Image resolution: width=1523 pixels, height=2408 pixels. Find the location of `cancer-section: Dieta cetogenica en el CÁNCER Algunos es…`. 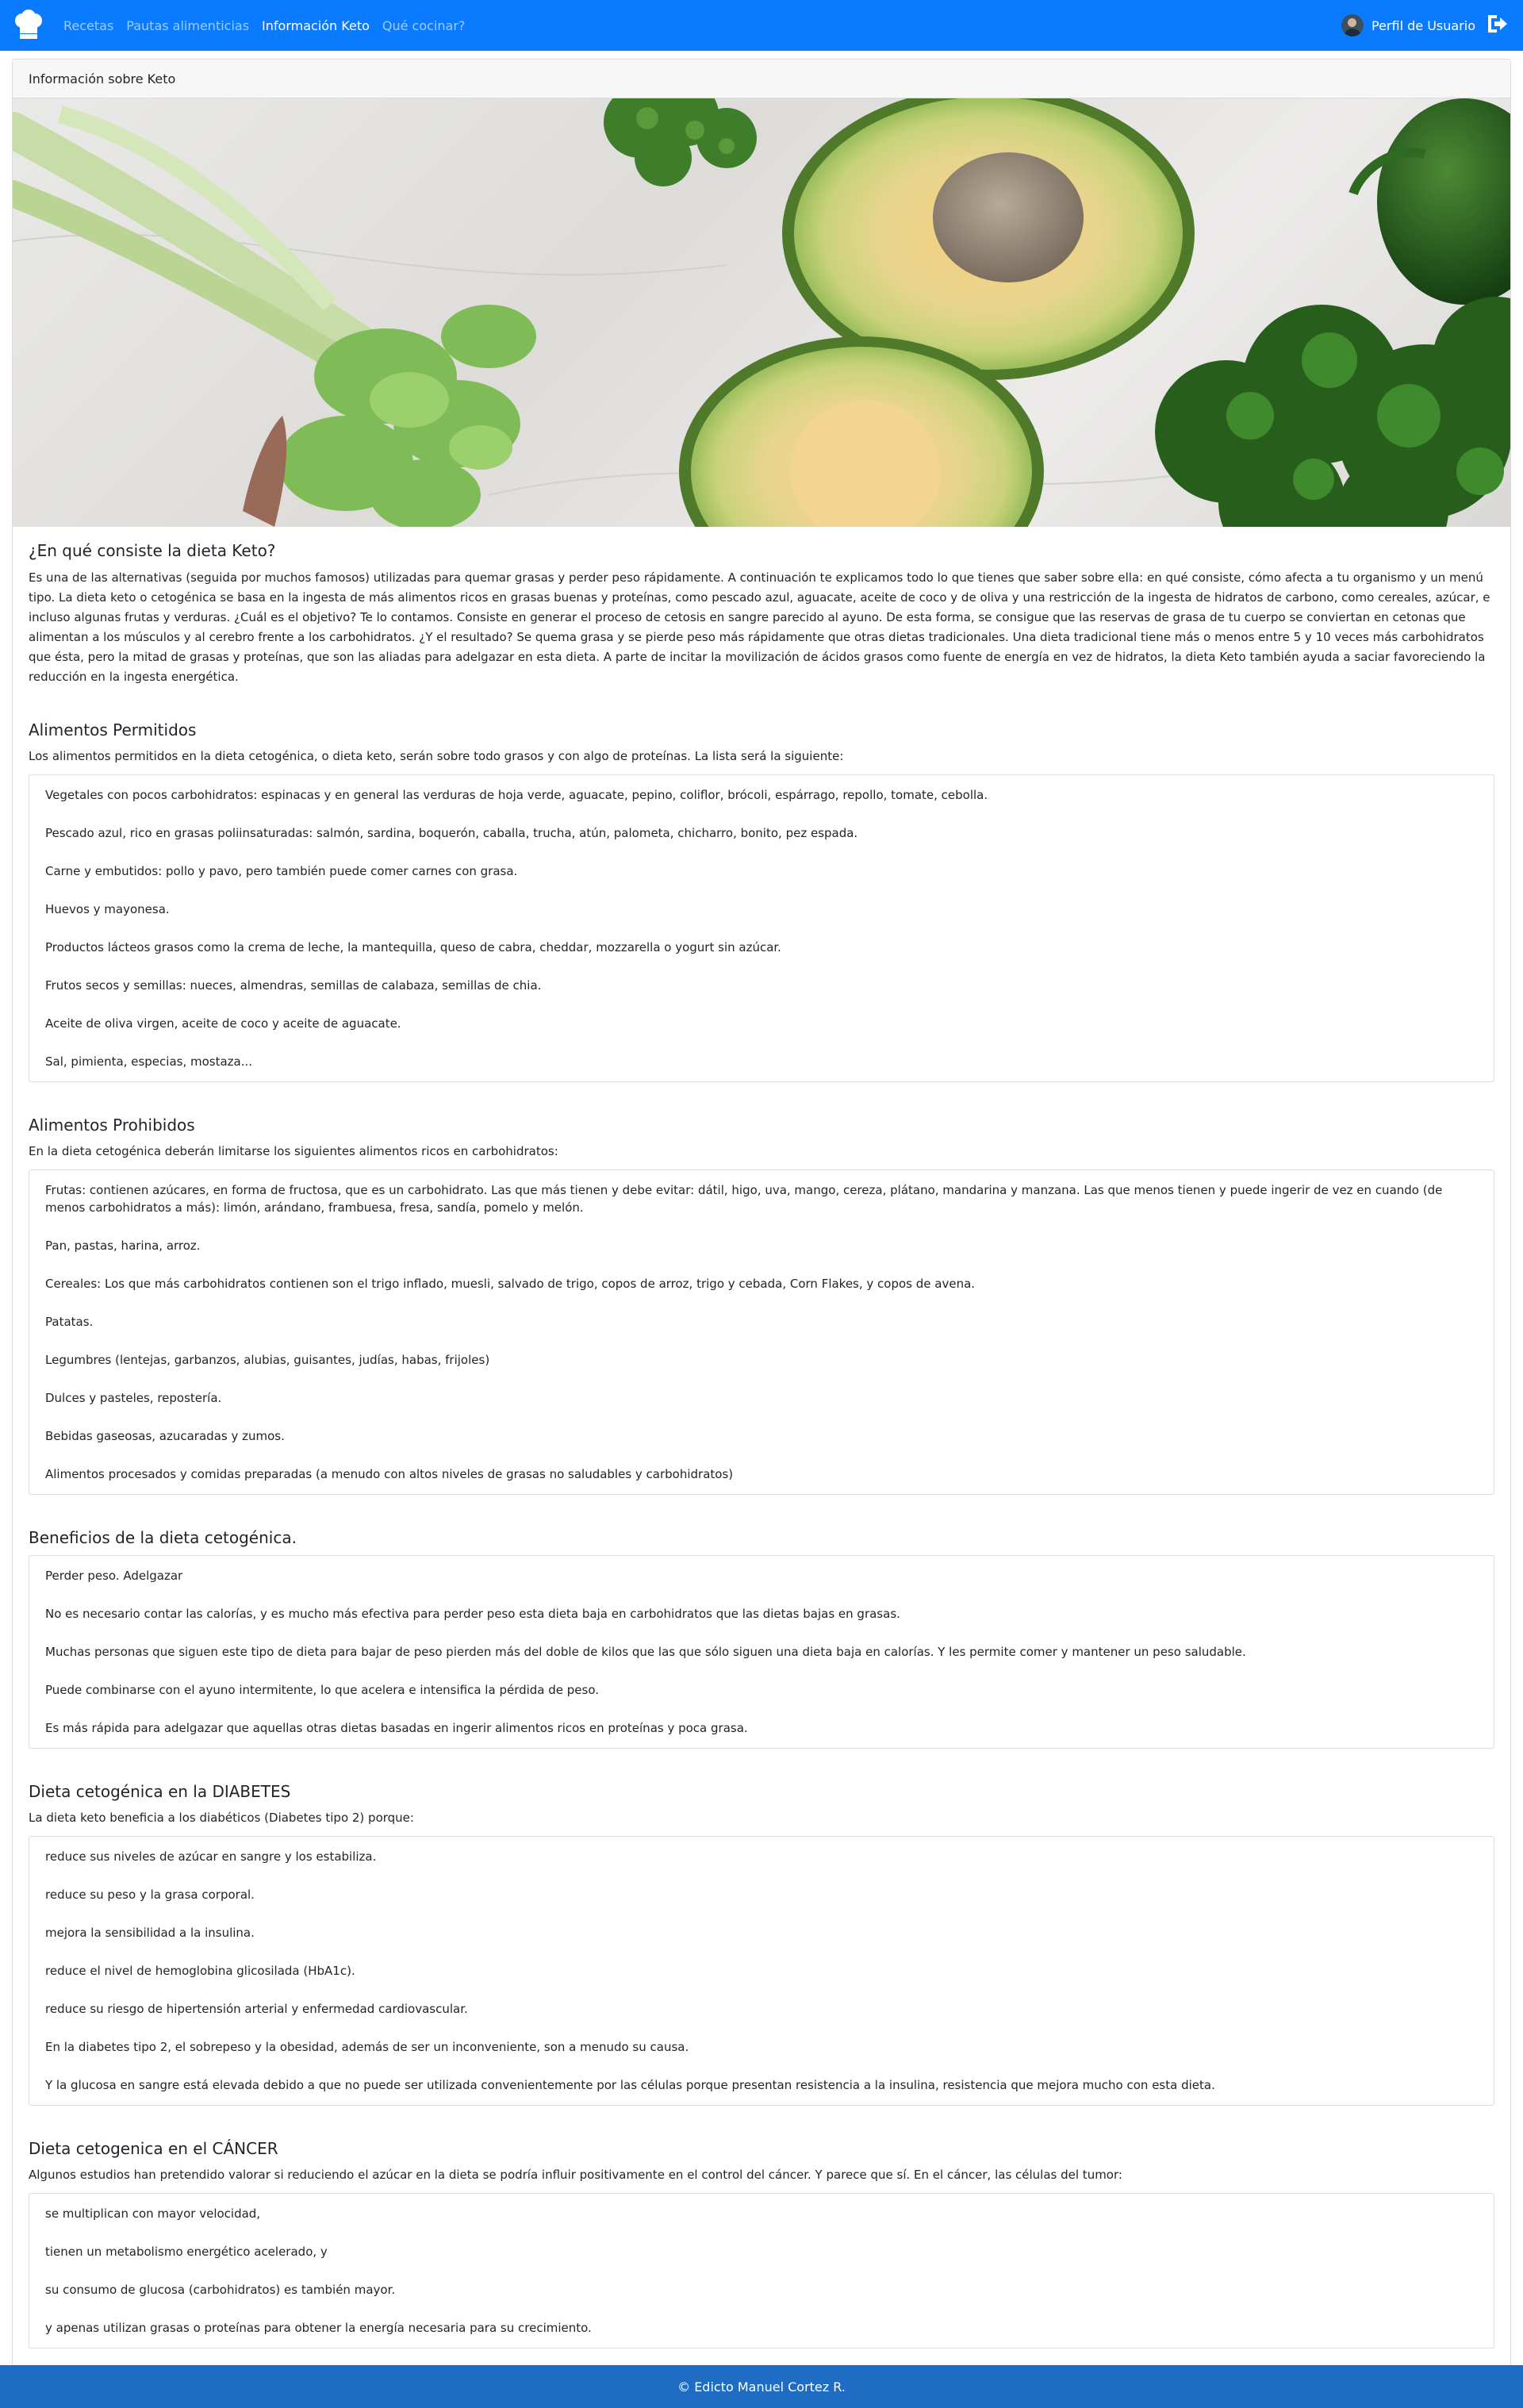

cancer-section: Dieta cetogenica en el CÁNCER Algunos es… is located at coordinates (761, 2244).